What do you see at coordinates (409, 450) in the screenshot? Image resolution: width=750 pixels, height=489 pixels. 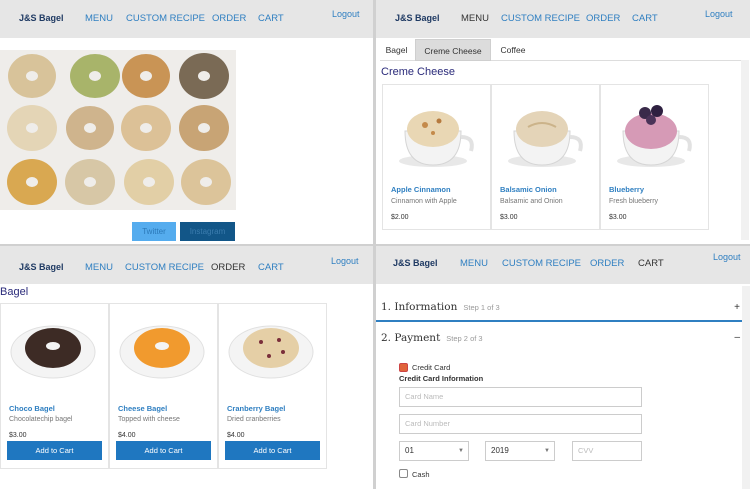 I see `month-value: 01` at bounding box center [409, 450].